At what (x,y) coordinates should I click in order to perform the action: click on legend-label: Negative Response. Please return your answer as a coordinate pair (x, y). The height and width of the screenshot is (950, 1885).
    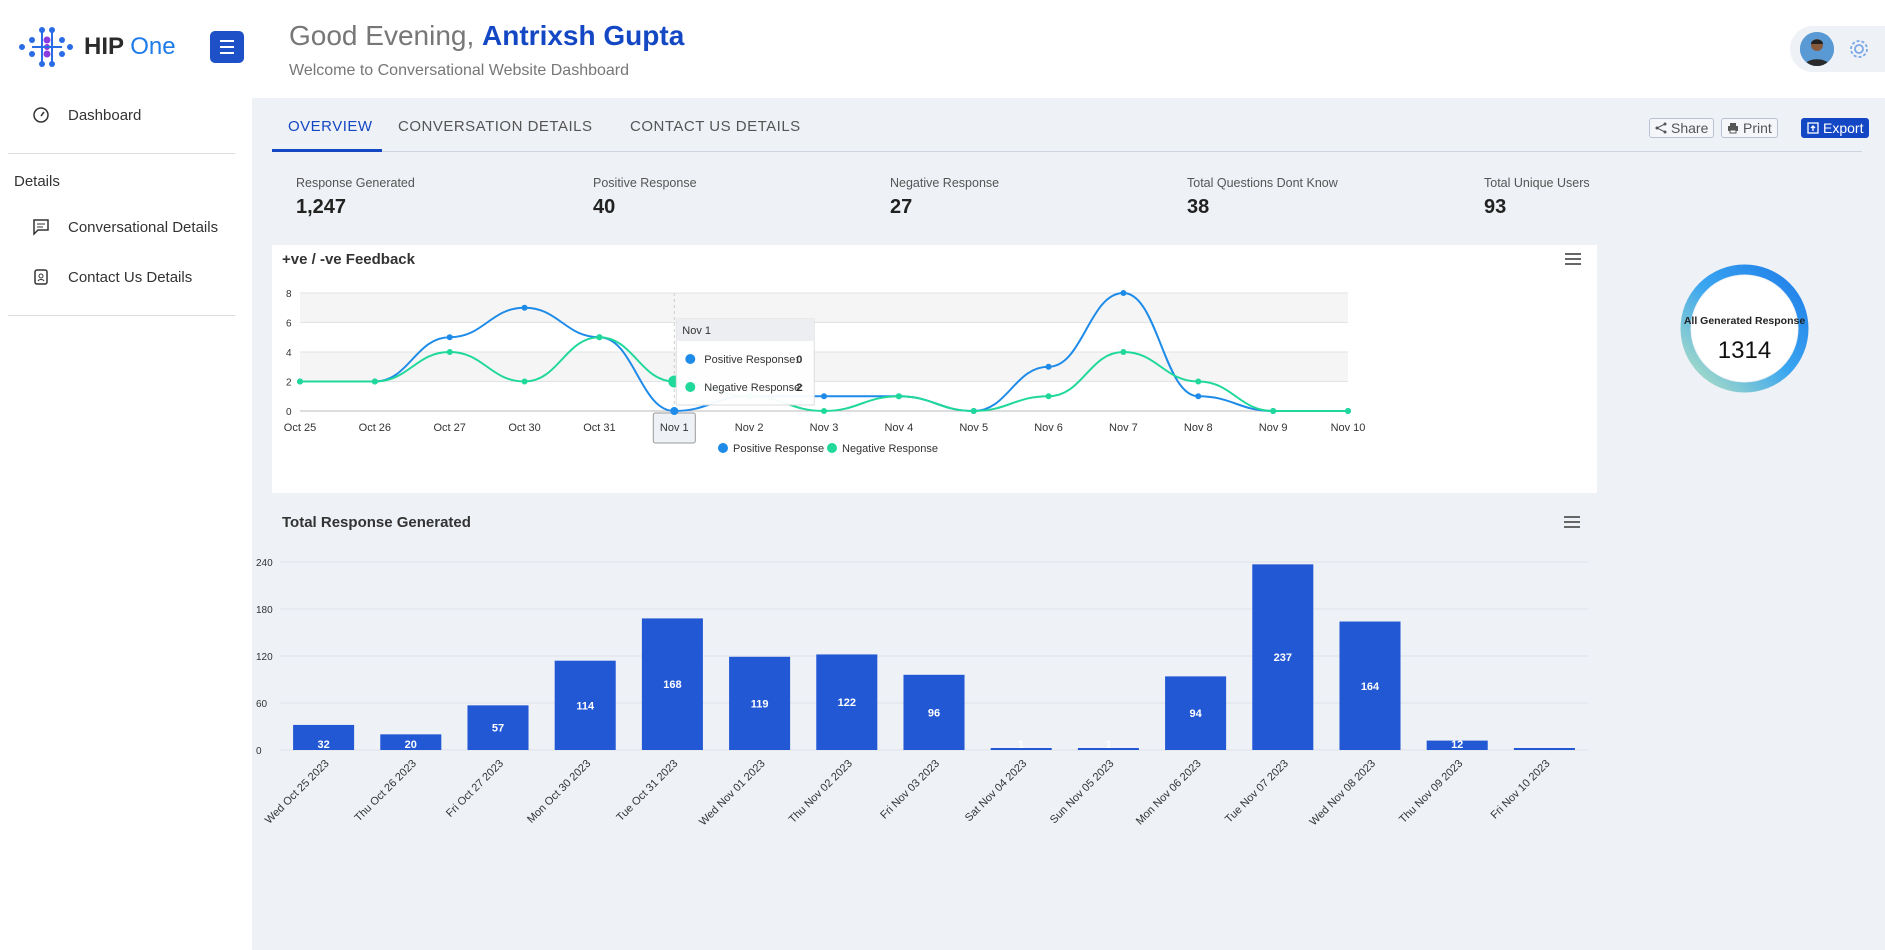
    Looking at the image, I should click on (890, 449).